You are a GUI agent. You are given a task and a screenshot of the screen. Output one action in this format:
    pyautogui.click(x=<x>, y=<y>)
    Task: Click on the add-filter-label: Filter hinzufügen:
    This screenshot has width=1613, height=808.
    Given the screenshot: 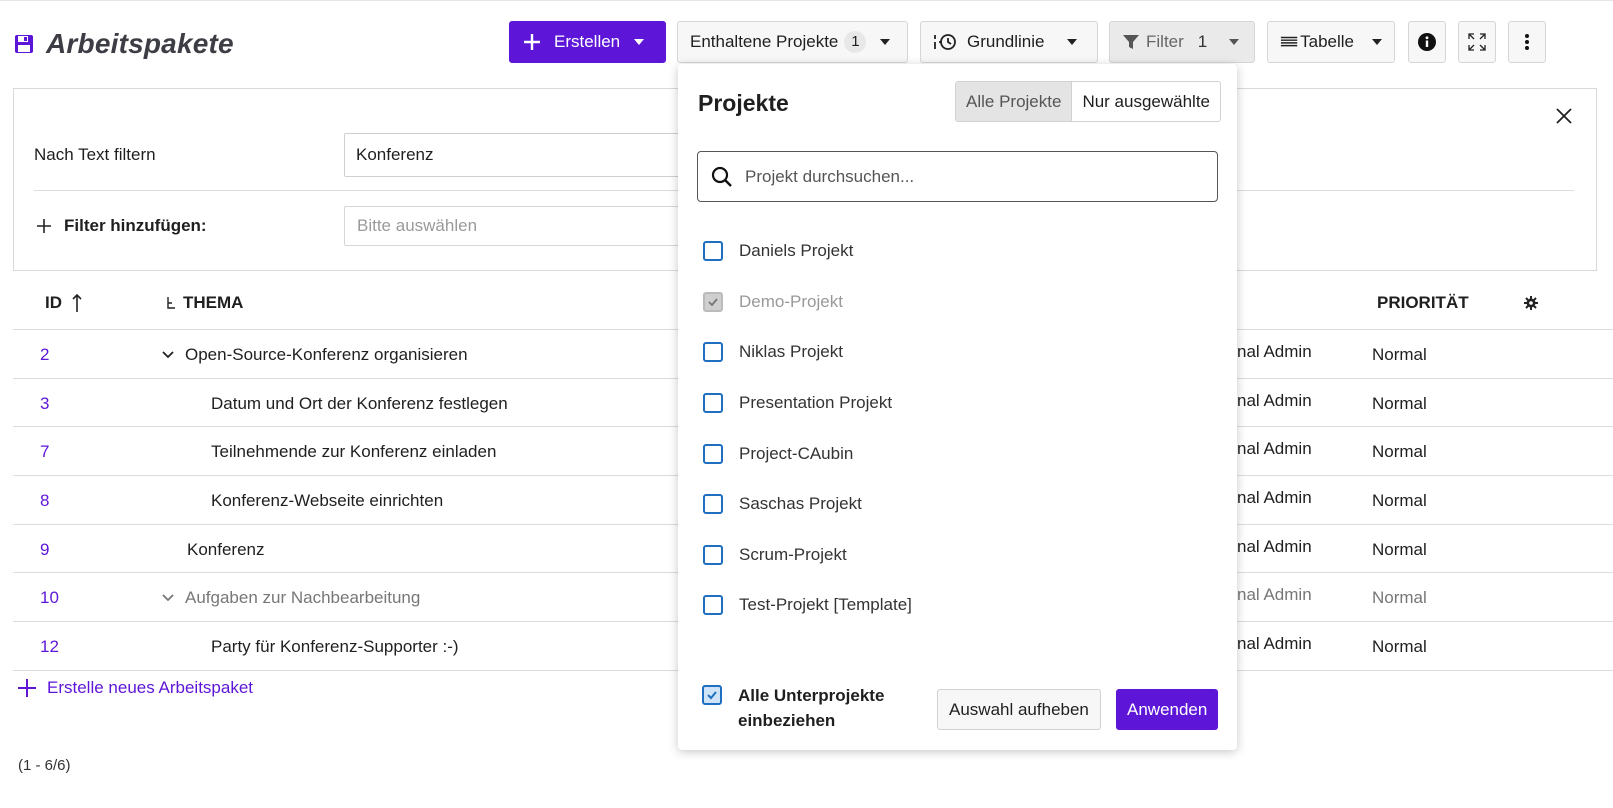 What is the action you would take?
    pyautogui.click(x=135, y=225)
    